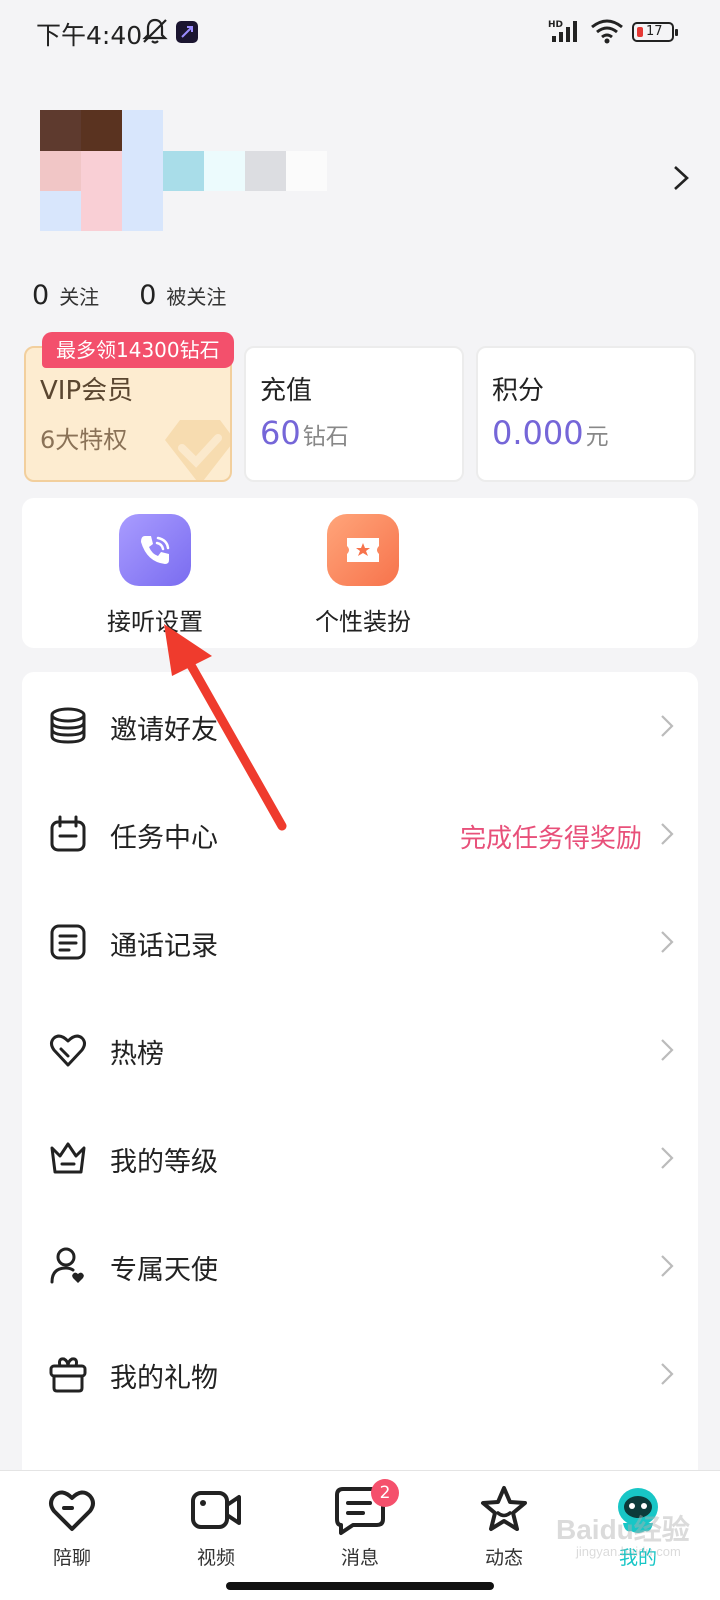 Image resolution: width=720 pixels, height=1600 pixels. What do you see at coordinates (385, 1493) in the screenshot?
I see `unread-badge: 2` at bounding box center [385, 1493].